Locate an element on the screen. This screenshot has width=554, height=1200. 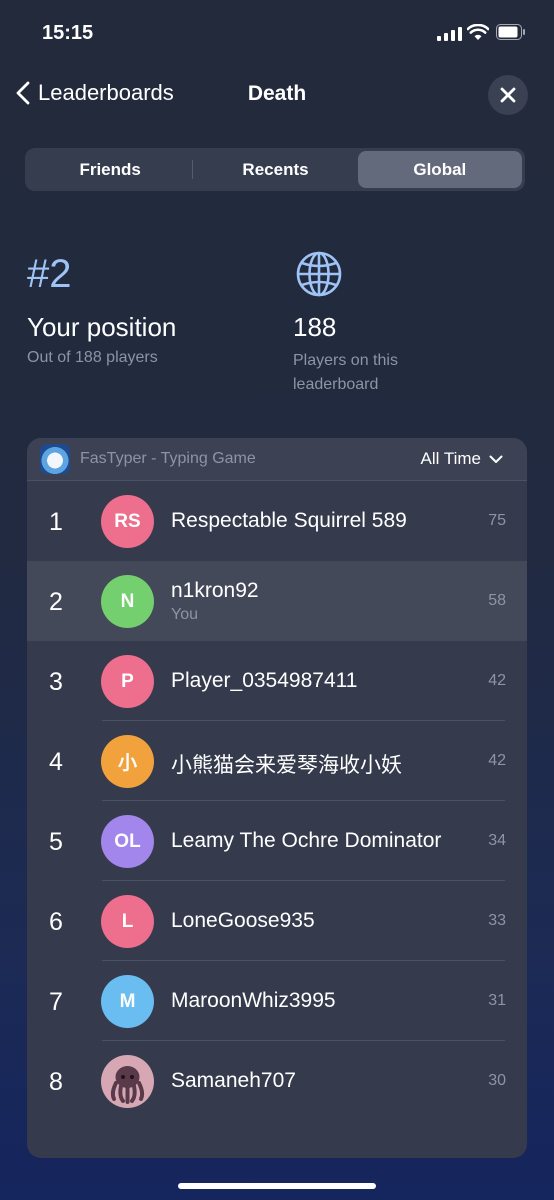
segment-recents: Recents is located at coordinates (275, 169).